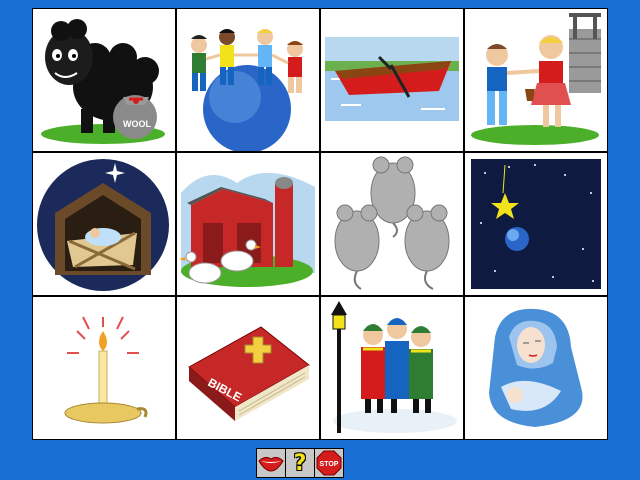 Image resolution: width=640 pixels, height=480 pixels. I want to click on tile-rowboat, so click(392, 80).